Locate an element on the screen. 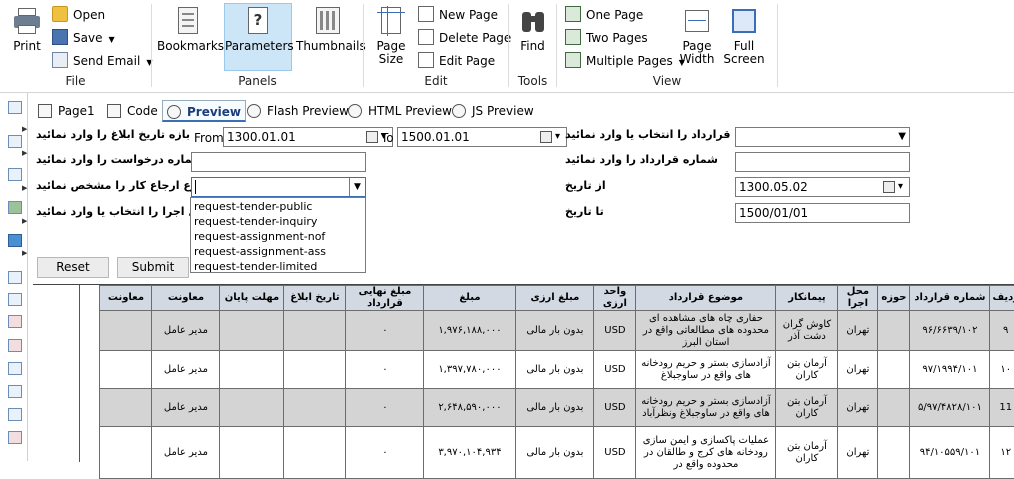  new-page-button: New Page is located at coordinates (458, 15).